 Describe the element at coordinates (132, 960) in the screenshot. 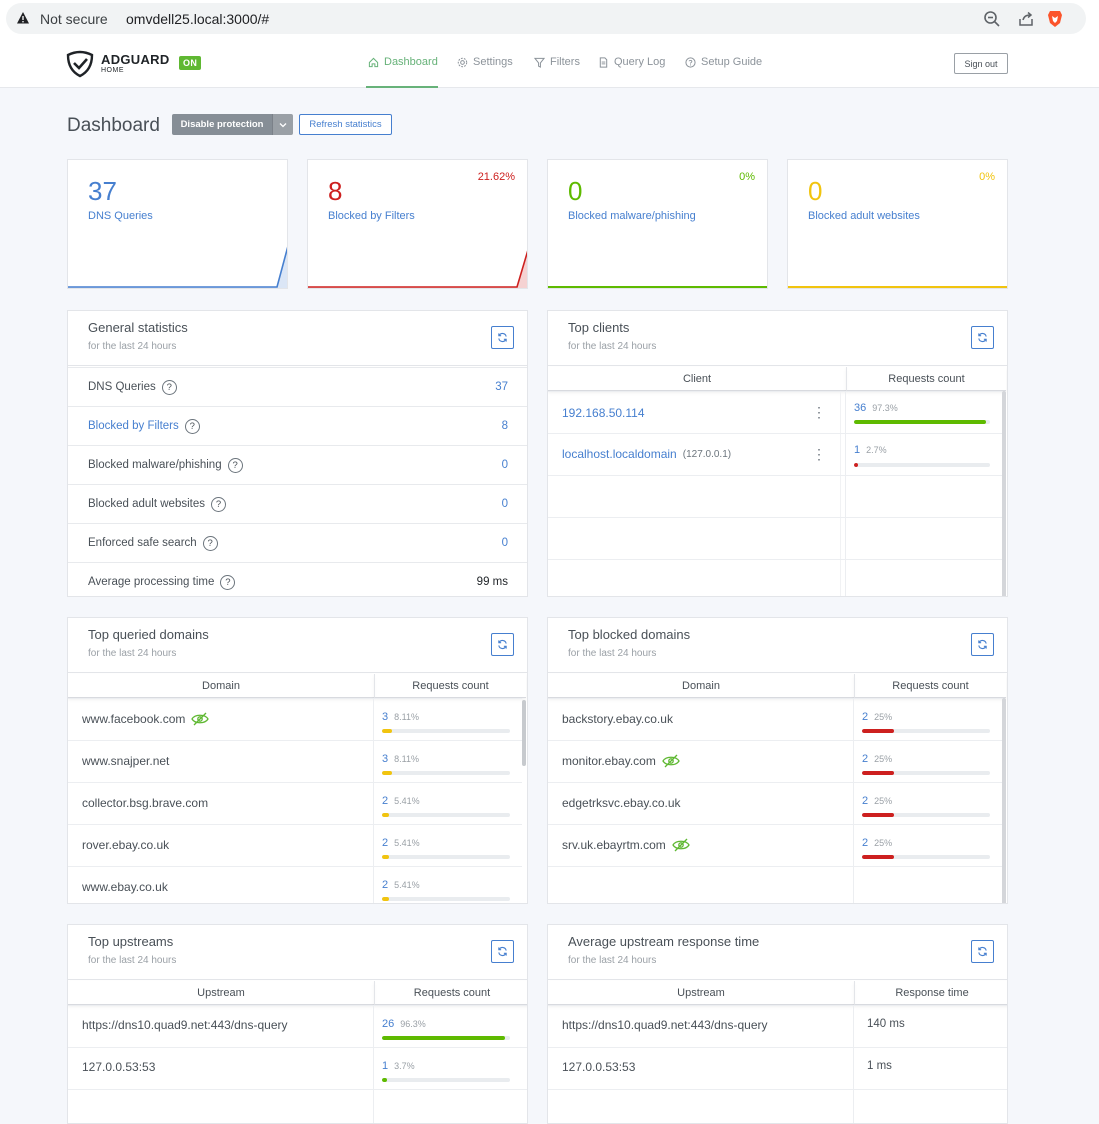

I see `card-subtitle: for the last 24 hours` at that location.